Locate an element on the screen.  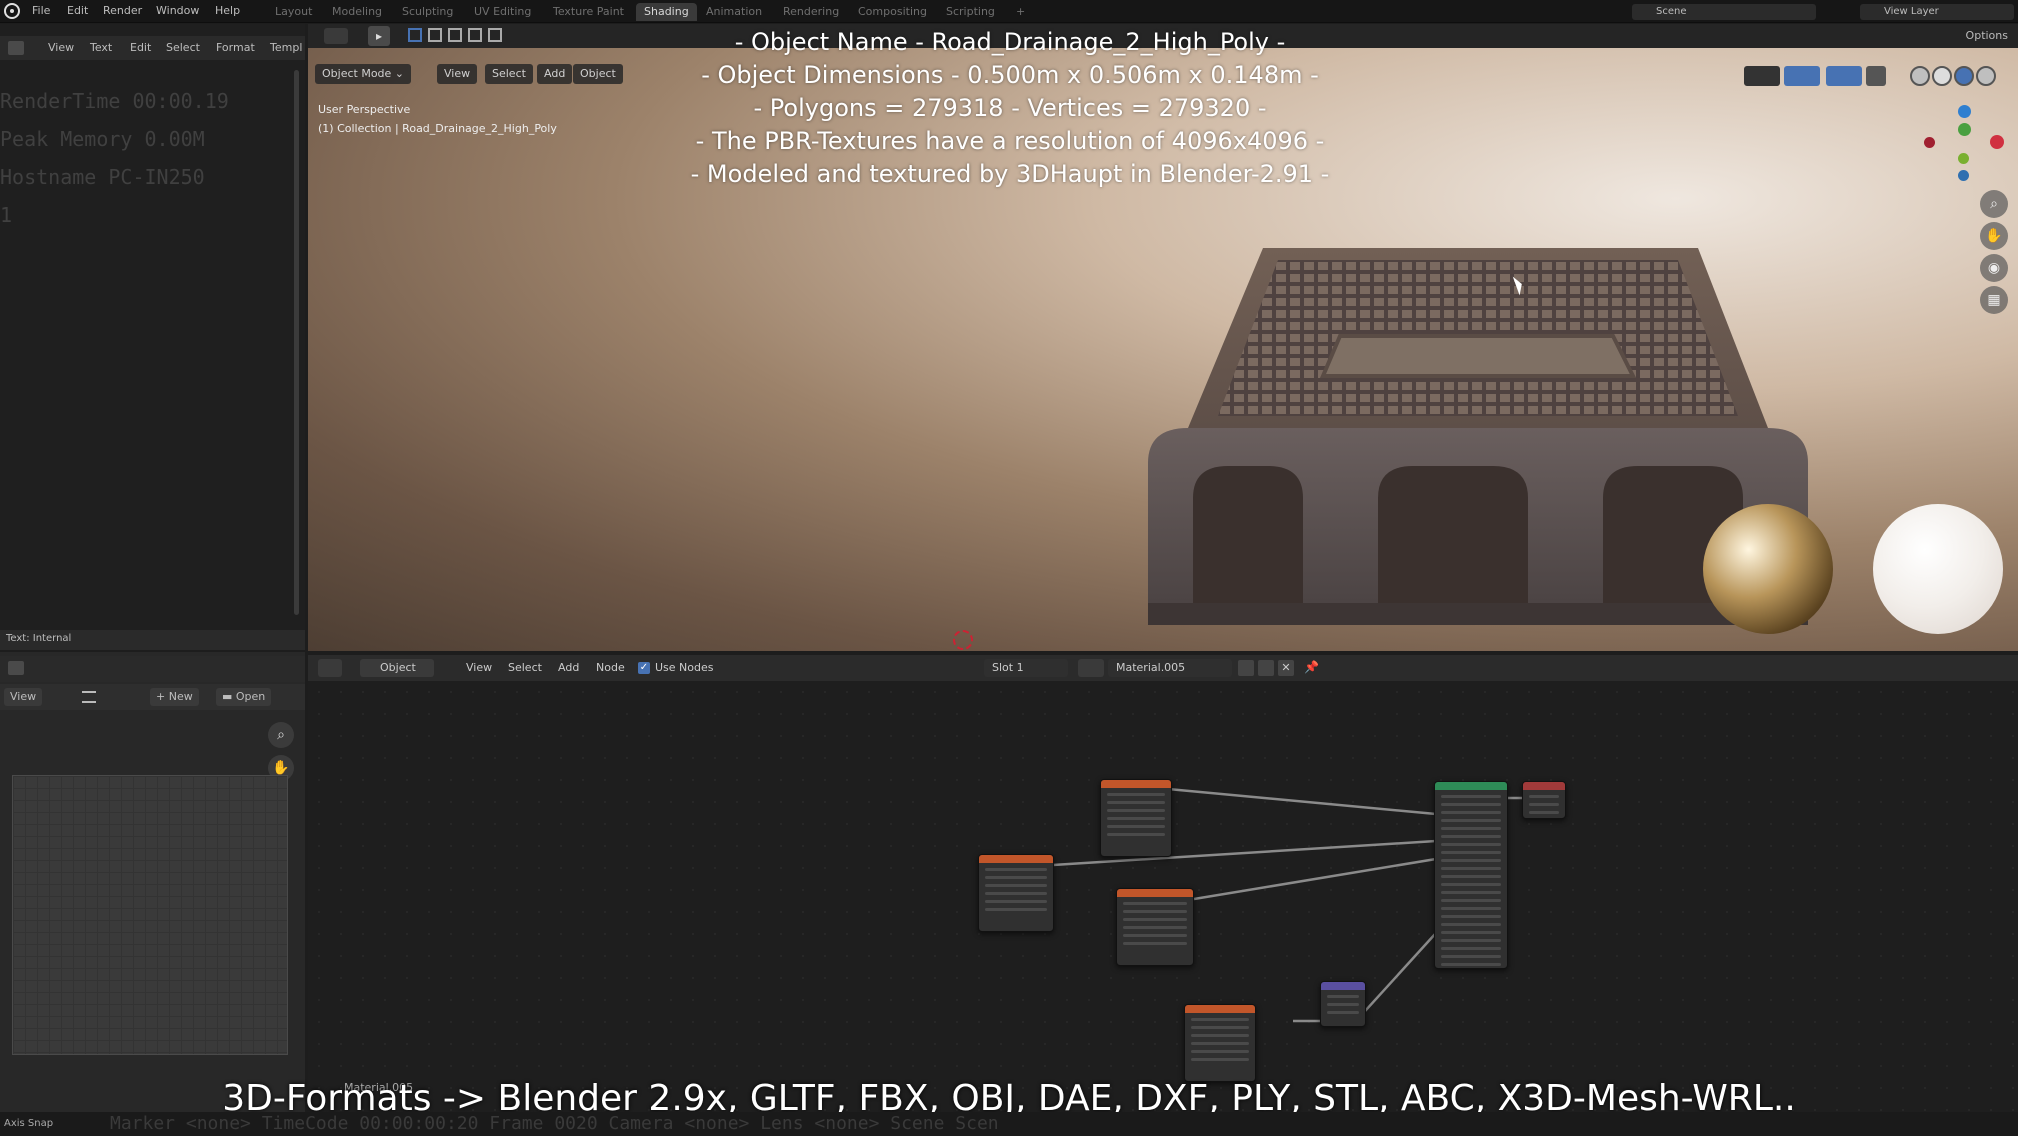
tab-scripting: Scripting is located at coordinates (970, 12).